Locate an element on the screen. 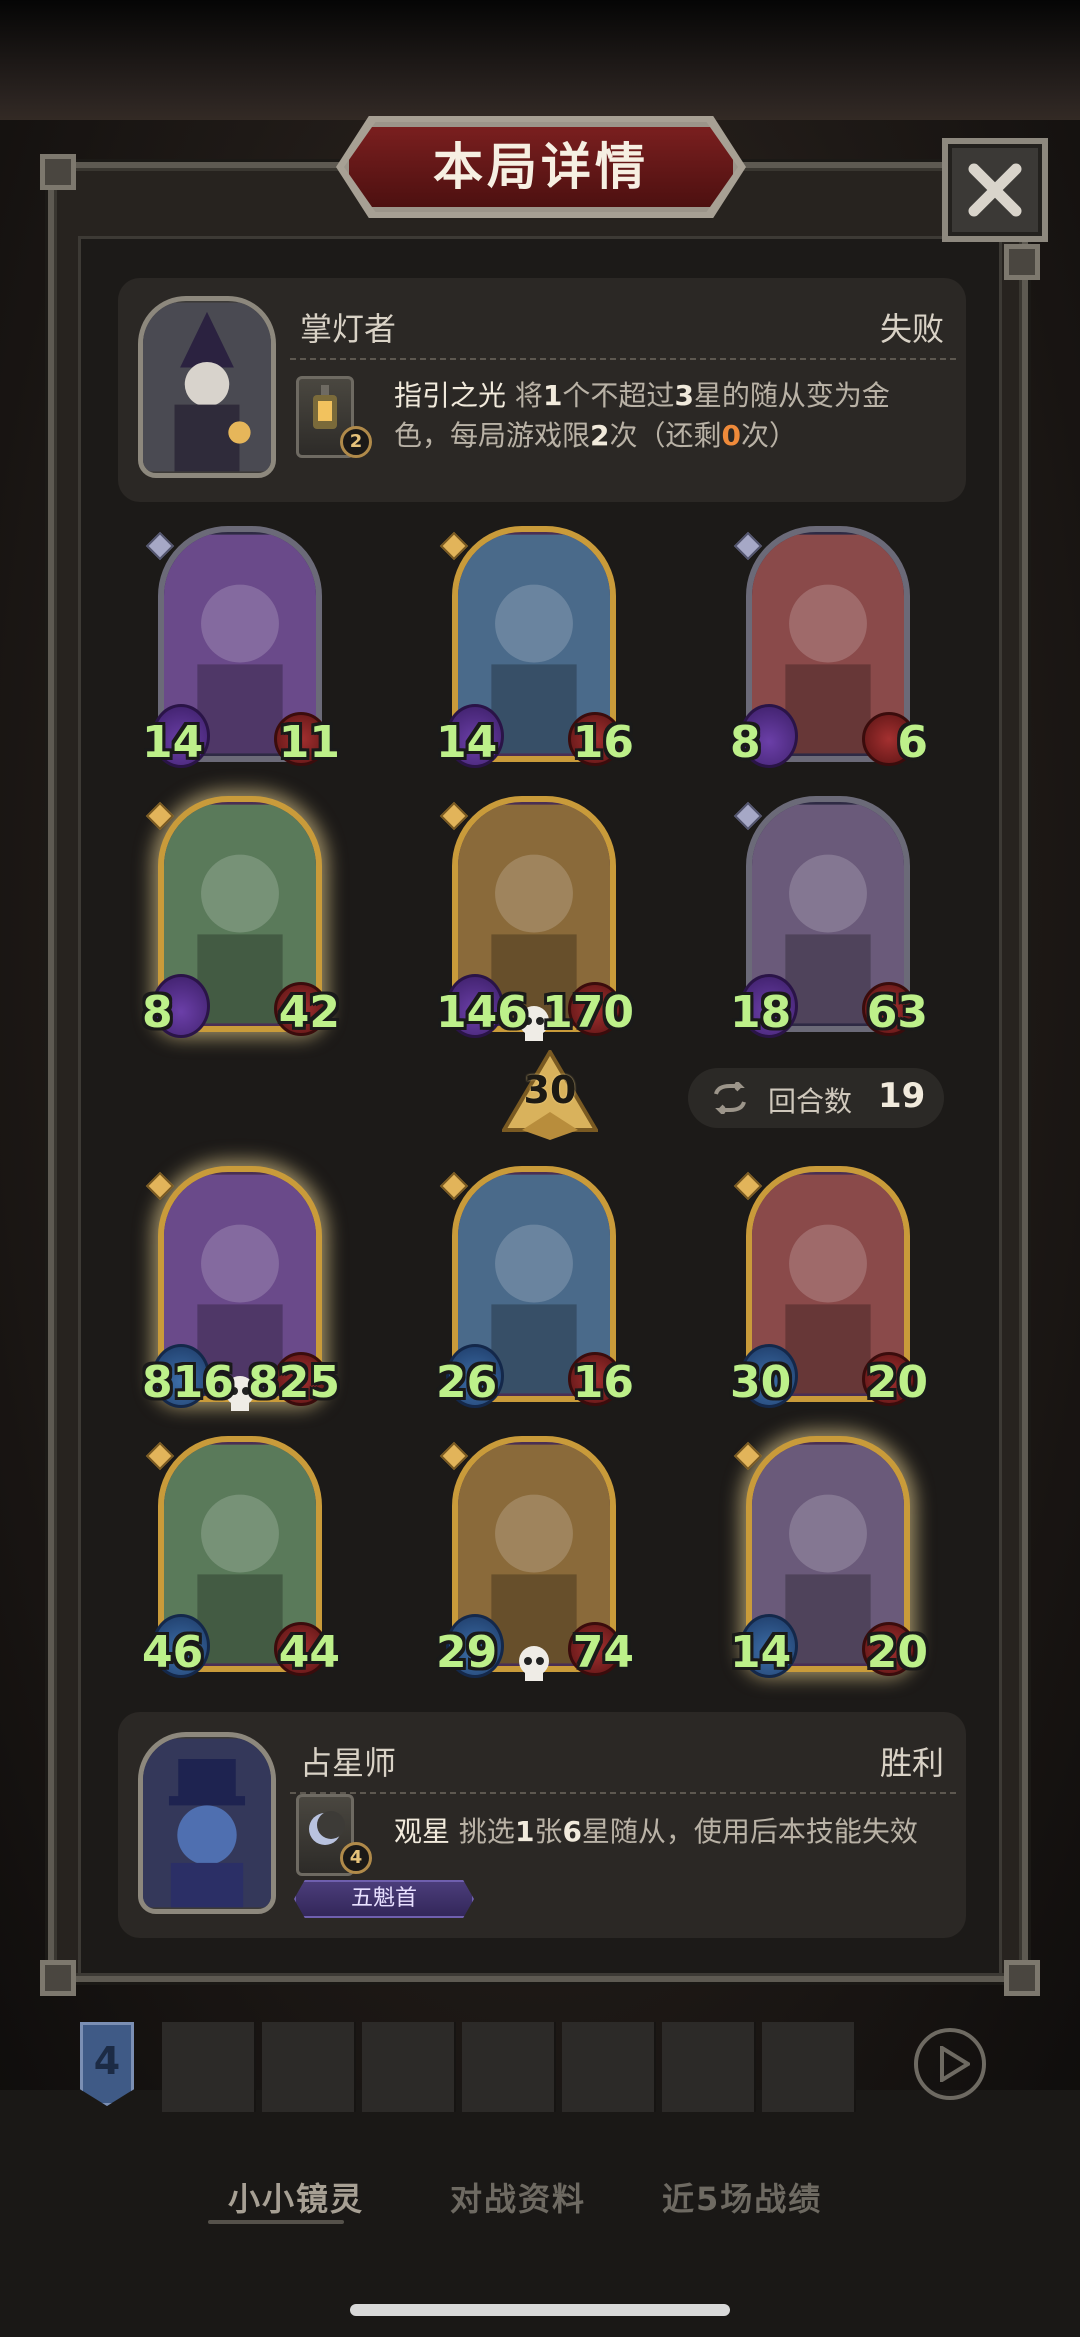 The image size is (1080, 2337). attack-value: 816 is located at coordinates (188, 1382).